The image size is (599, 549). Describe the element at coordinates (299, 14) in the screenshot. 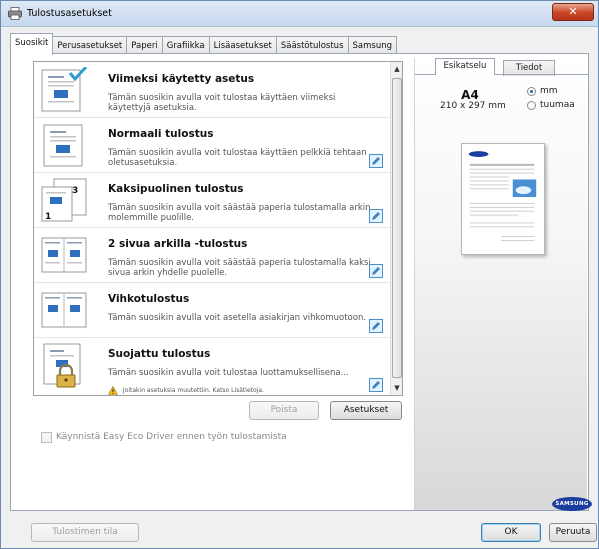

I see `title-bar: Tulostusasetukset ✕` at that location.